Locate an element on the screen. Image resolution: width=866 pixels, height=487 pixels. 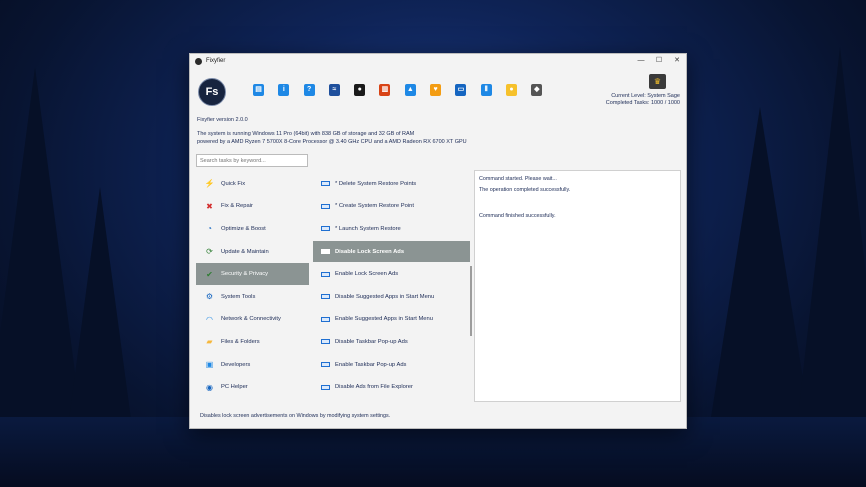
wifi-icon: ◠ is located at coordinates (209, 319).